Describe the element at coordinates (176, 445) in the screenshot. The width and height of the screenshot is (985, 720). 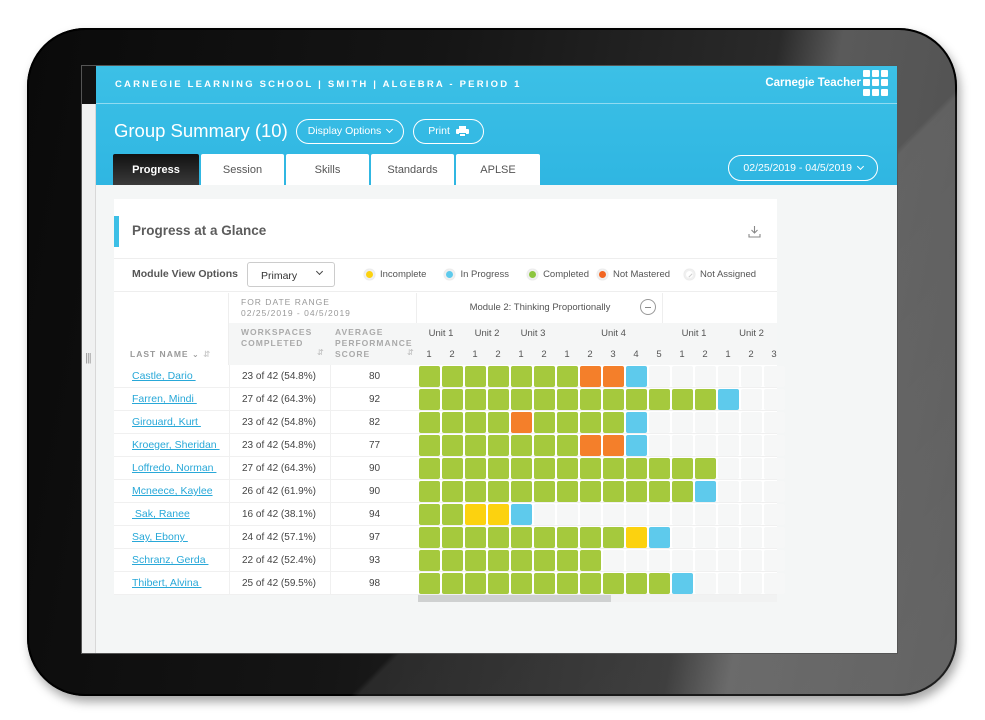
I see `student-name-link: Kroeger, Sheridan` at that location.